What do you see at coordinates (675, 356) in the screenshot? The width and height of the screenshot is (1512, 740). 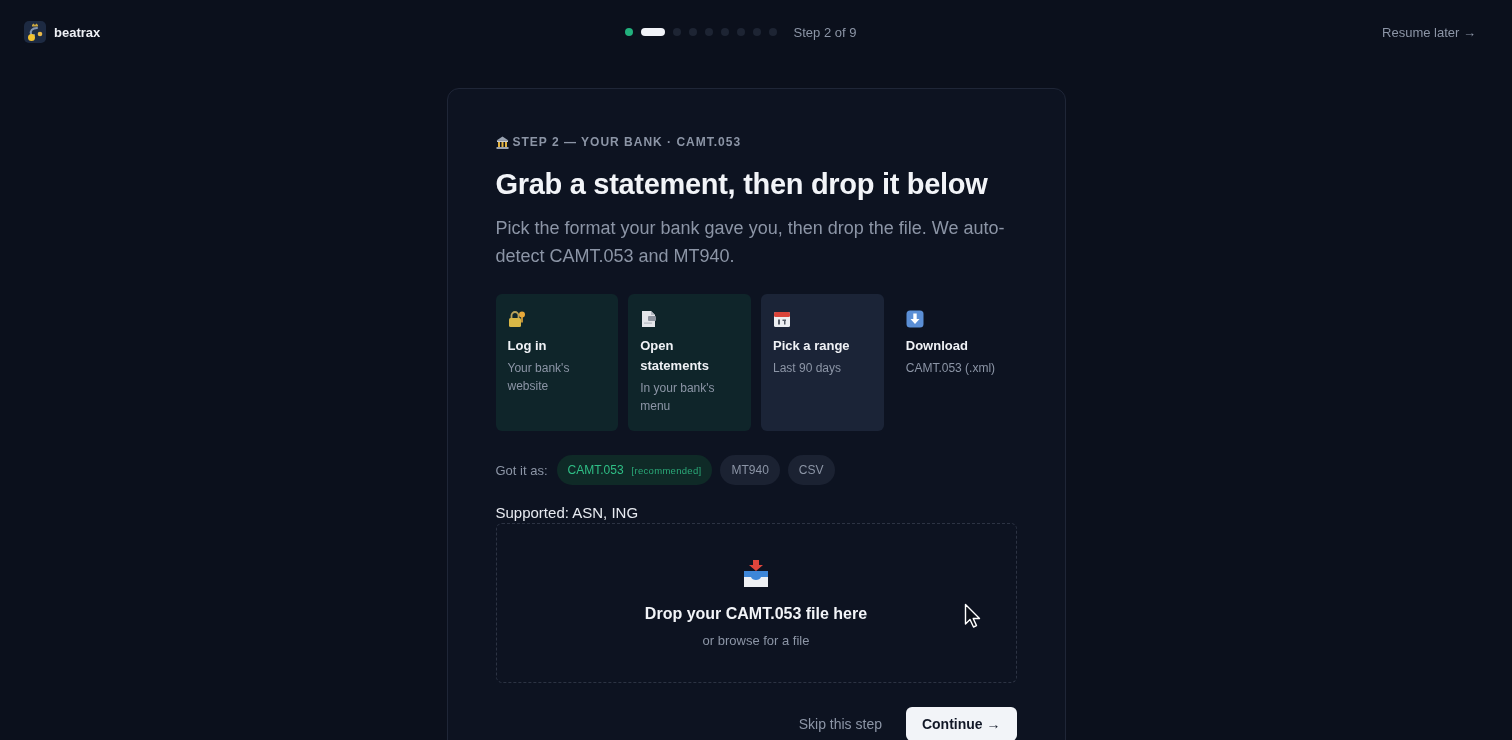 I see `step-title: Open statements` at bounding box center [675, 356].